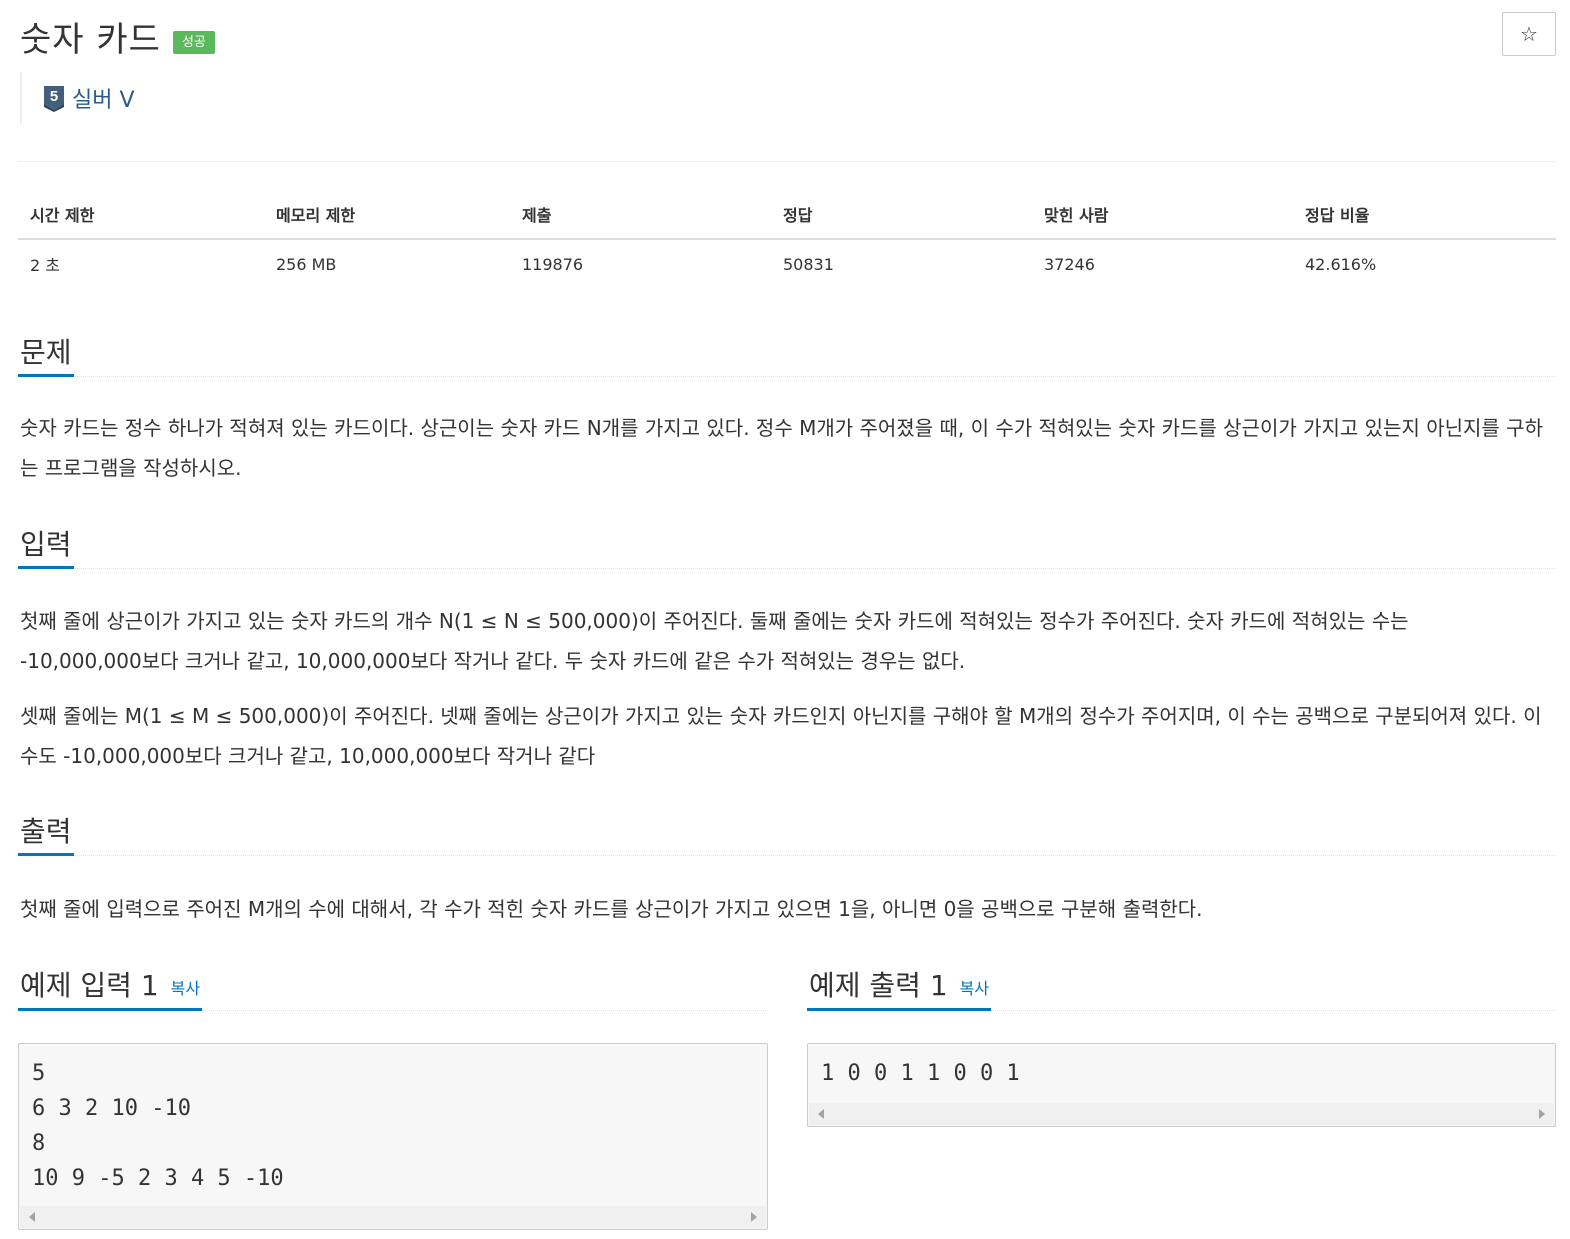  Describe the element at coordinates (1069, 264) in the screenshot. I see `cell-solvers: 37246` at that location.